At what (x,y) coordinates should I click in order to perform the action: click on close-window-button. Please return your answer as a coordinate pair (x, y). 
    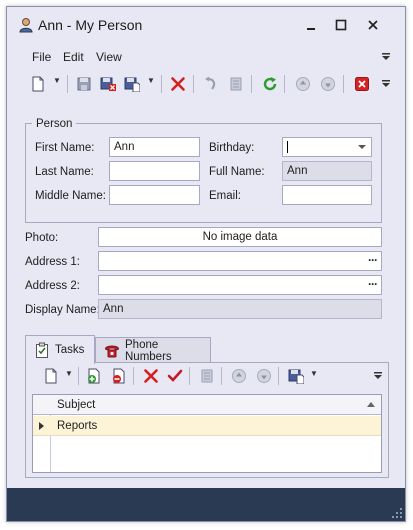
    Looking at the image, I should click on (373, 25).